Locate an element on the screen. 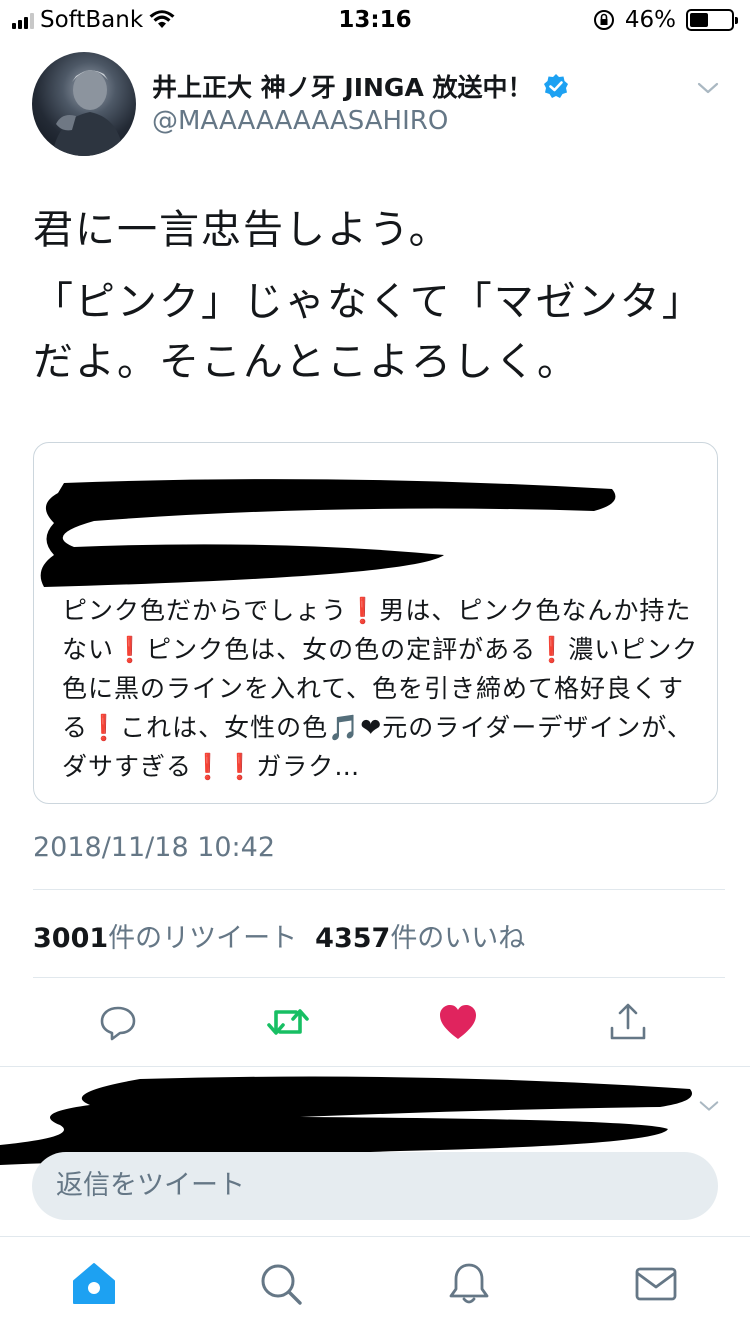 This screenshot has height=1334, width=750. tab-notifications is located at coordinates (469, 1284).